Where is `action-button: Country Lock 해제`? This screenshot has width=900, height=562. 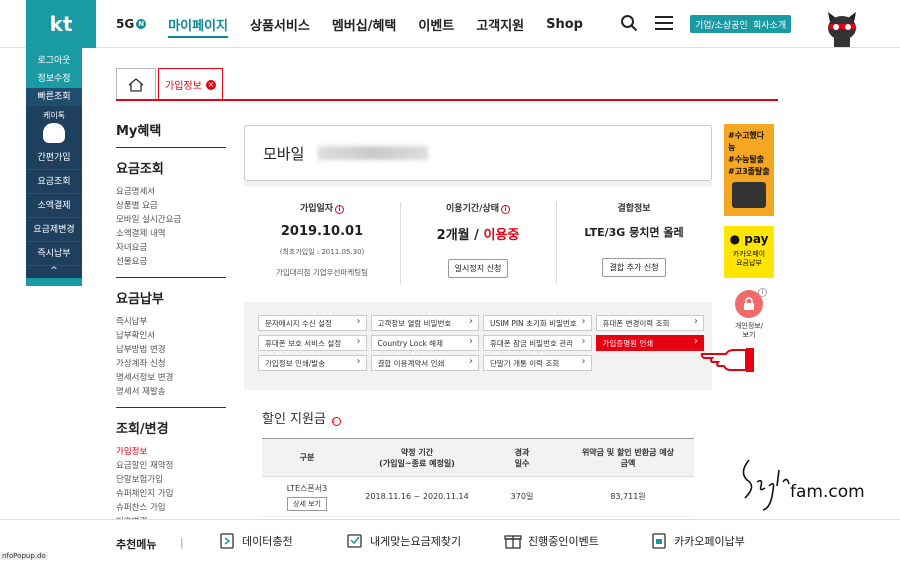
action-button: Country Lock 해제 is located at coordinates (424, 343).